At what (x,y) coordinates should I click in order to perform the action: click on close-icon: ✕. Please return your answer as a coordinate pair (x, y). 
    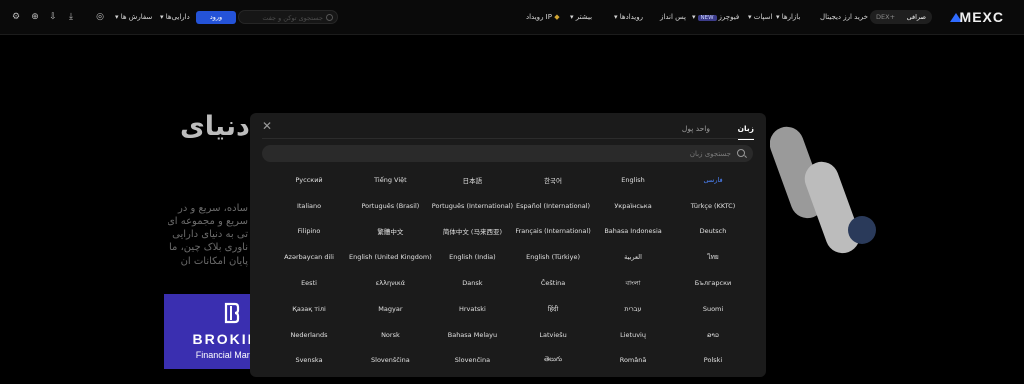
    Looking at the image, I should click on (267, 126).